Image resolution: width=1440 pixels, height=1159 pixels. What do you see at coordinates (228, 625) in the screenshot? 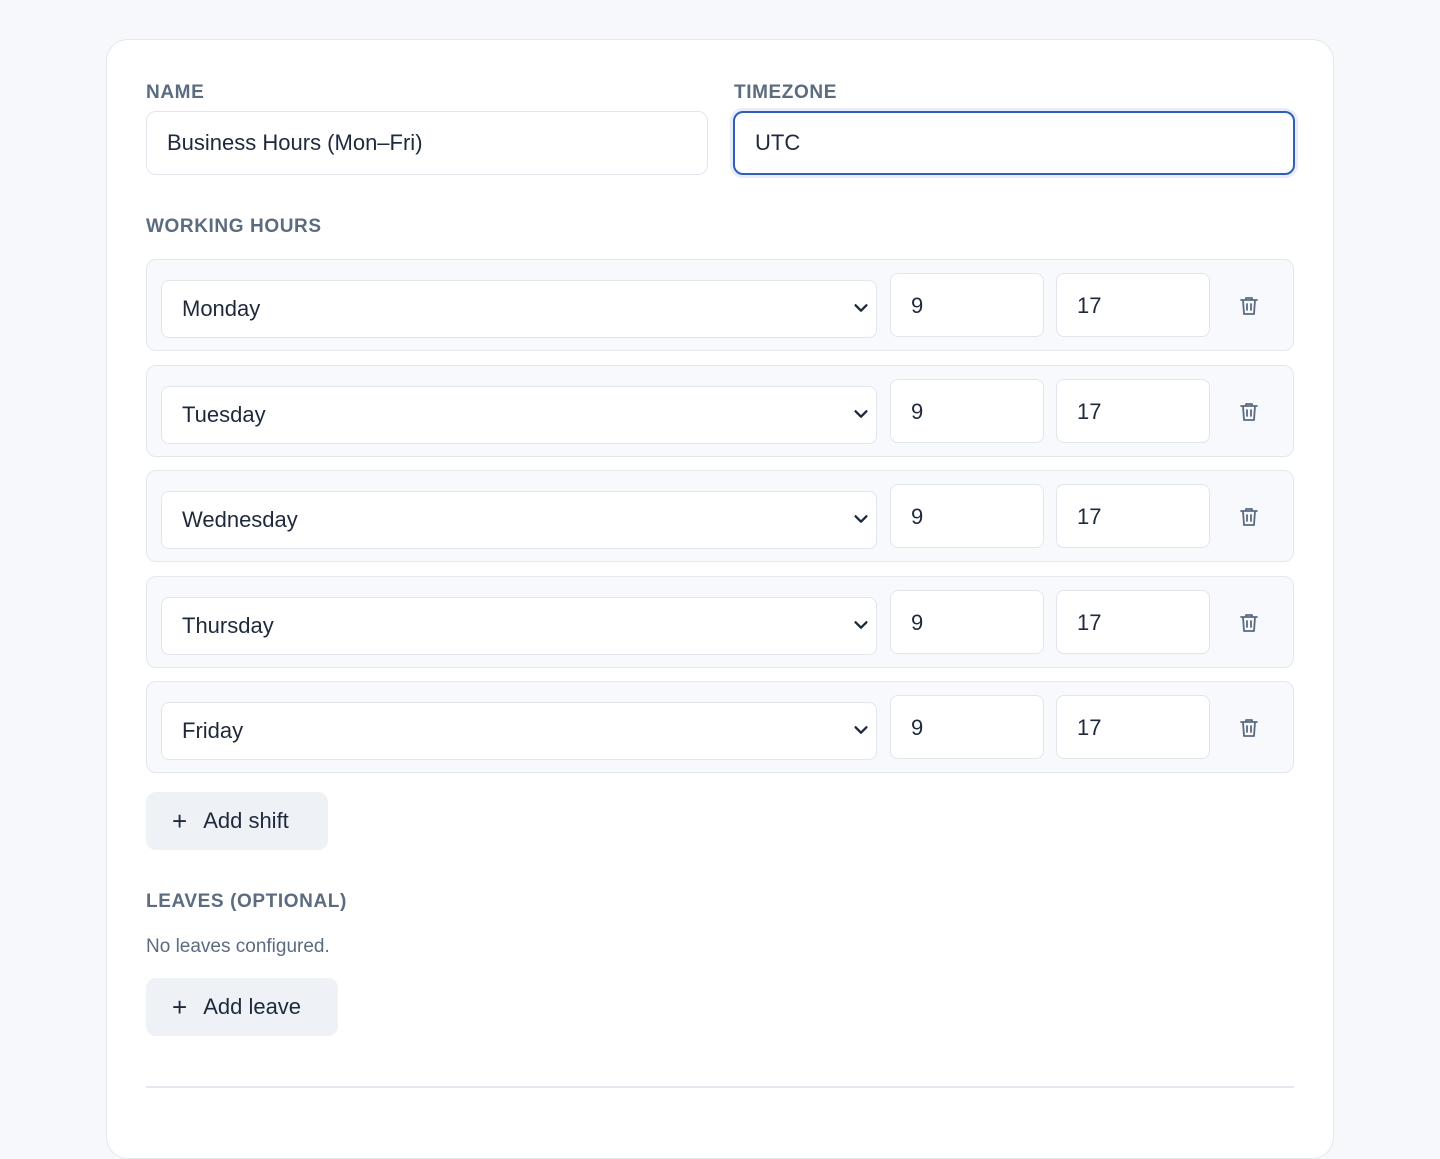
I see `day-select-value: Thursday` at bounding box center [228, 625].